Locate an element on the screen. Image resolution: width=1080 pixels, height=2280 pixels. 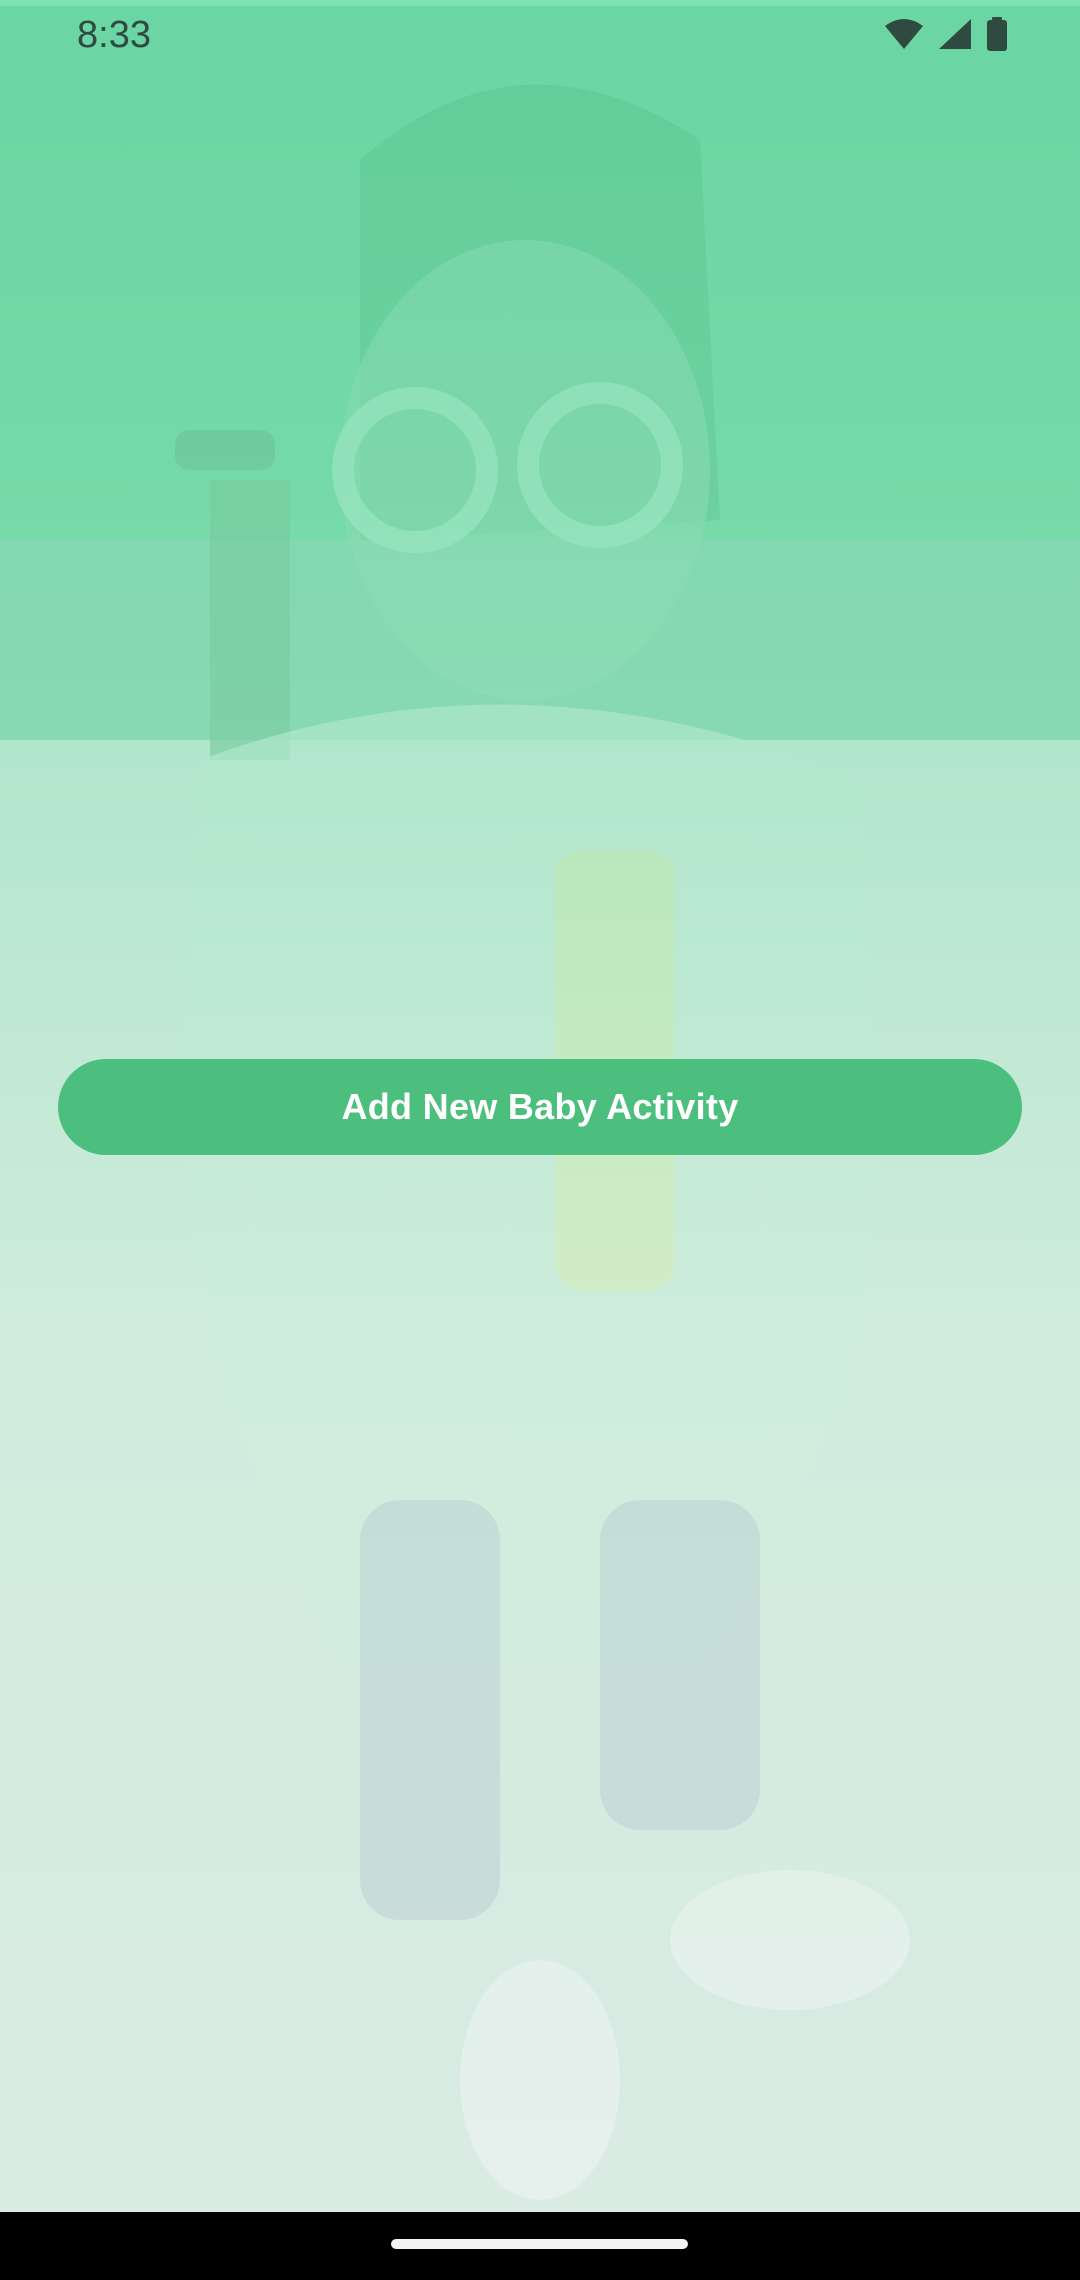
battery-icon is located at coordinates (997, 34).